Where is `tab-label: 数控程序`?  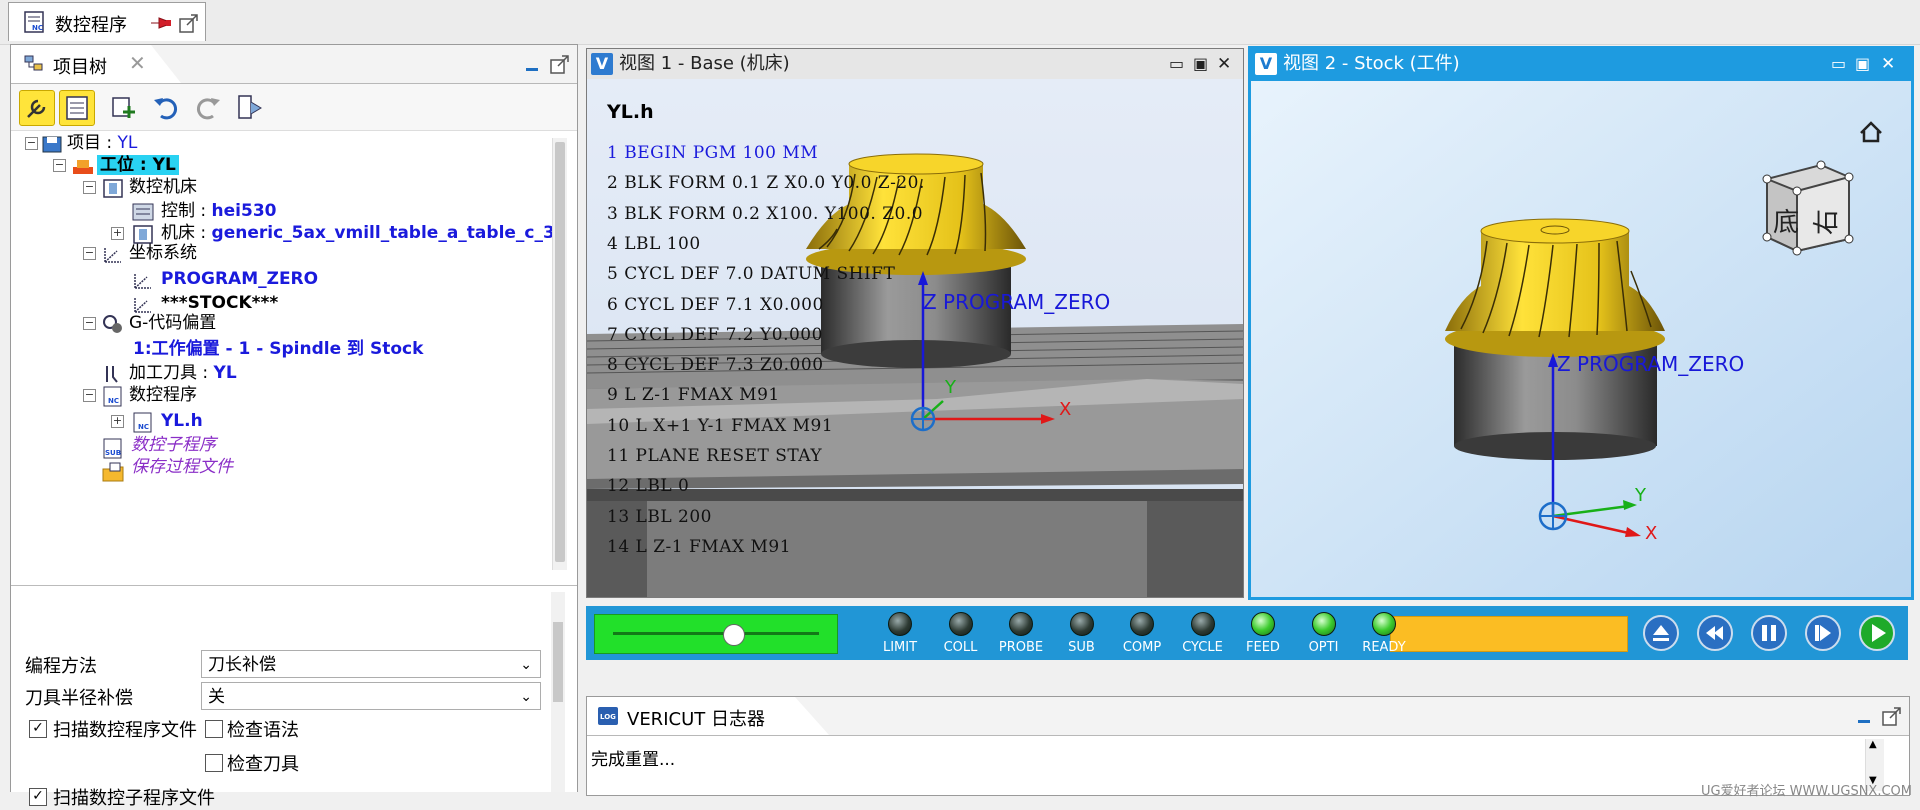
tab-label: 数控程序 is located at coordinates (91, 25).